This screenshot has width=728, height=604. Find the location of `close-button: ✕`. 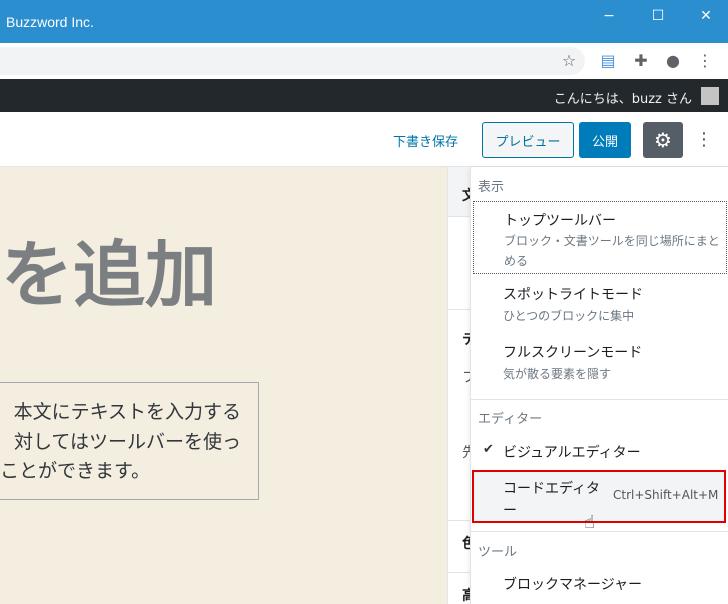

close-button: ✕ is located at coordinates (706, 18).